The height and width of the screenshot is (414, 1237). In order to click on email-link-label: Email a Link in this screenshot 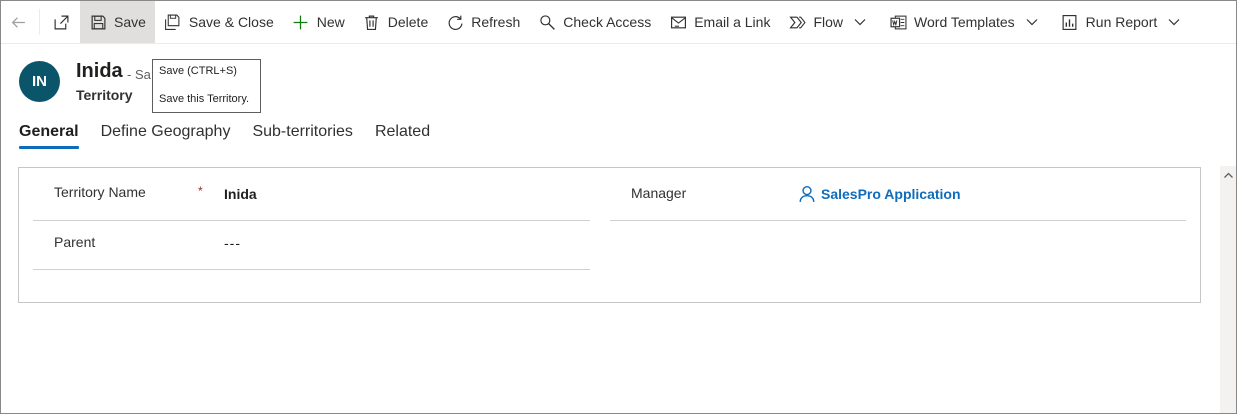, I will do `click(732, 22)`.